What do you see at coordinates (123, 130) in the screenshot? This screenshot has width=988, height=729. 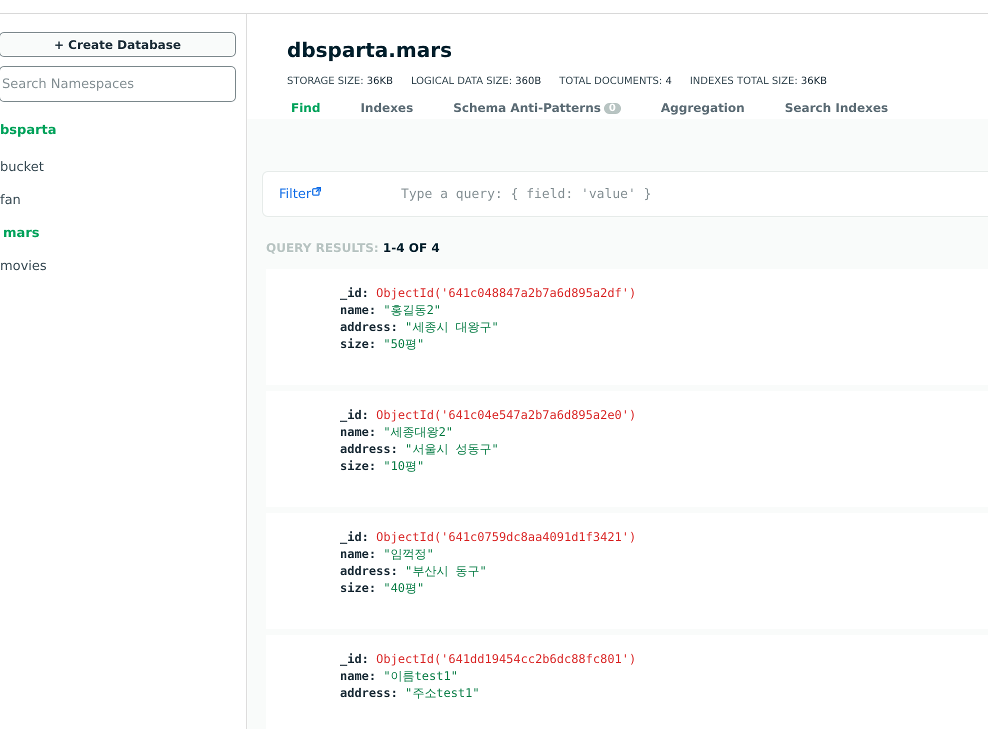 I see `database-item: bsparta` at bounding box center [123, 130].